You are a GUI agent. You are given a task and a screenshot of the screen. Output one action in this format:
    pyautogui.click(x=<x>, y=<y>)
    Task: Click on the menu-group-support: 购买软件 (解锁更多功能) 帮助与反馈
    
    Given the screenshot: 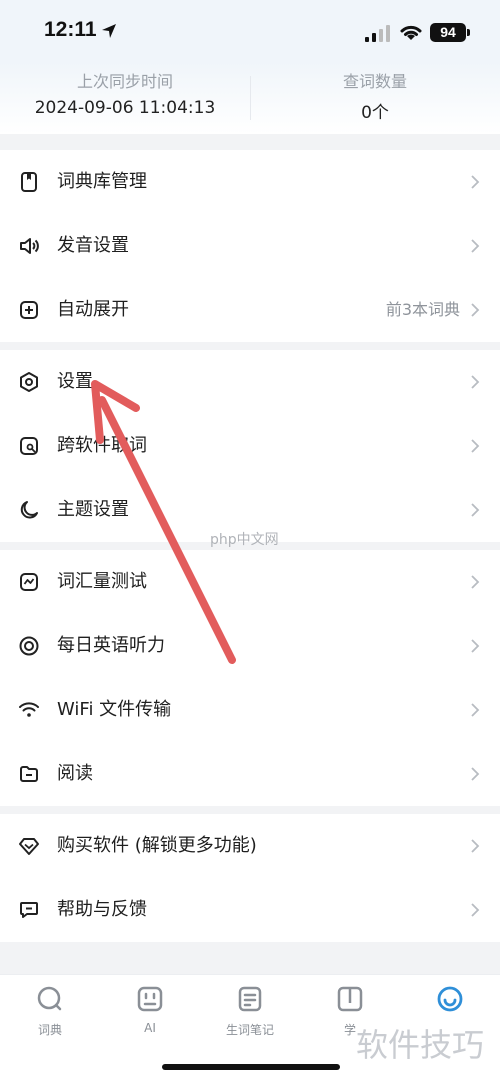 What is the action you would take?
    pyautogui.click(x=250, y=878)
    